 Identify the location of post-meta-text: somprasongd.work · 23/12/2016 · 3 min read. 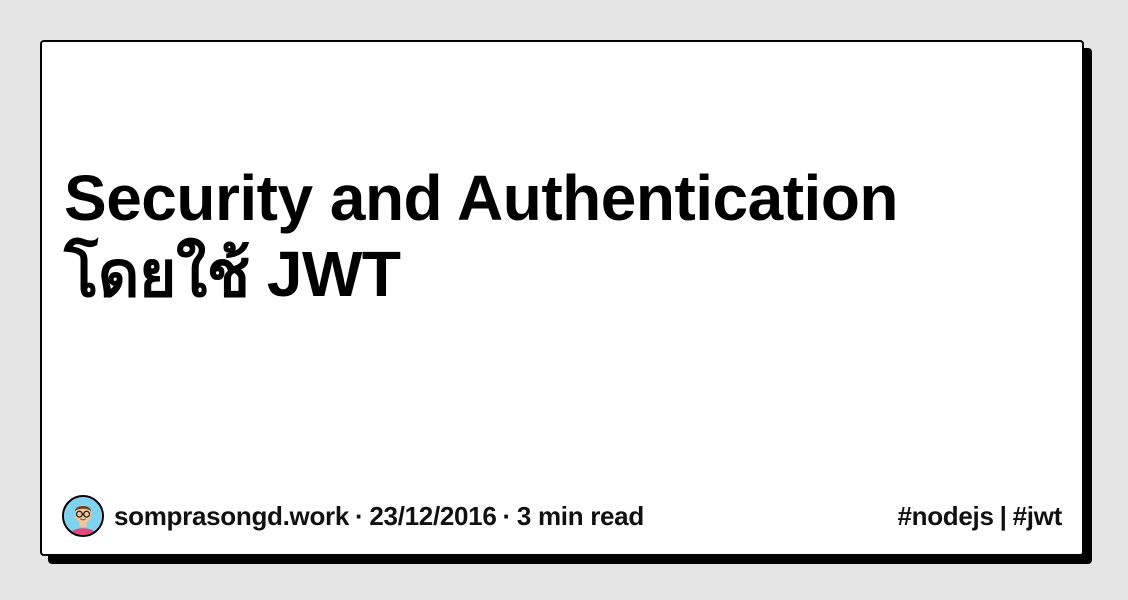
(379, 516).